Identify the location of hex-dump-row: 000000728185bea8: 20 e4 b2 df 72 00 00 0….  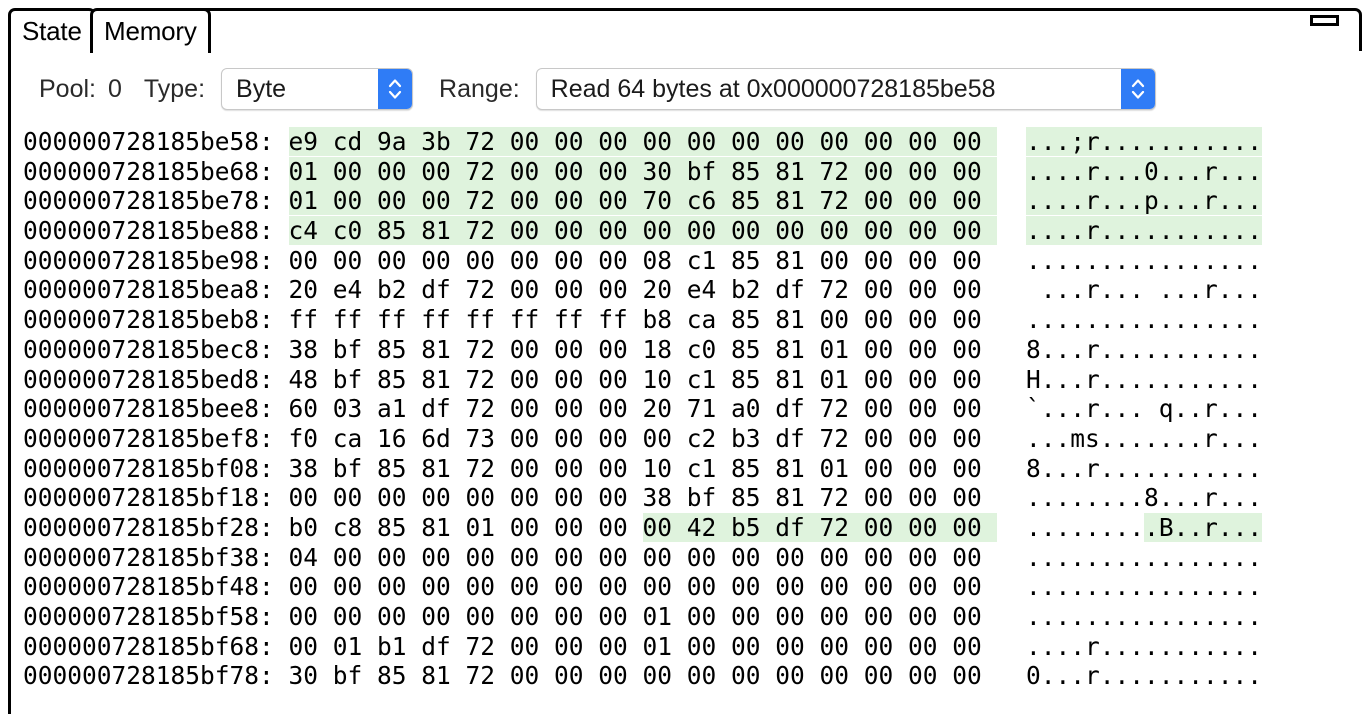
(692, 290).